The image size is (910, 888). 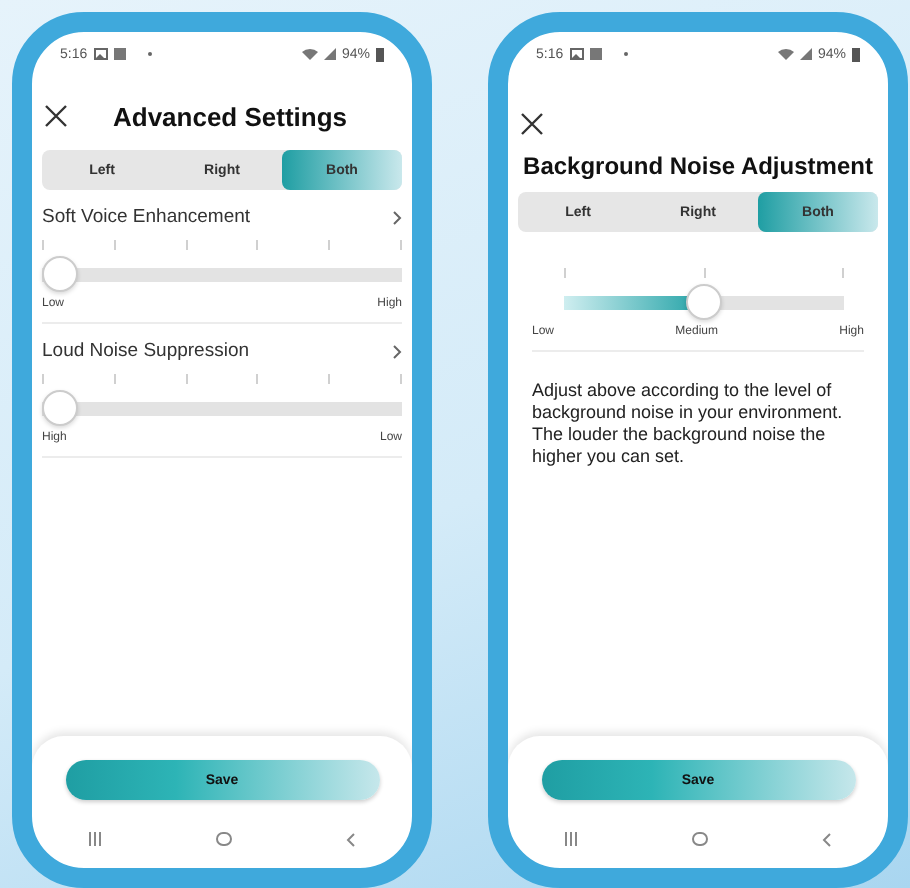 I want to click on setting-name: Loud Noise Suppression, so click(x=146, y=351).